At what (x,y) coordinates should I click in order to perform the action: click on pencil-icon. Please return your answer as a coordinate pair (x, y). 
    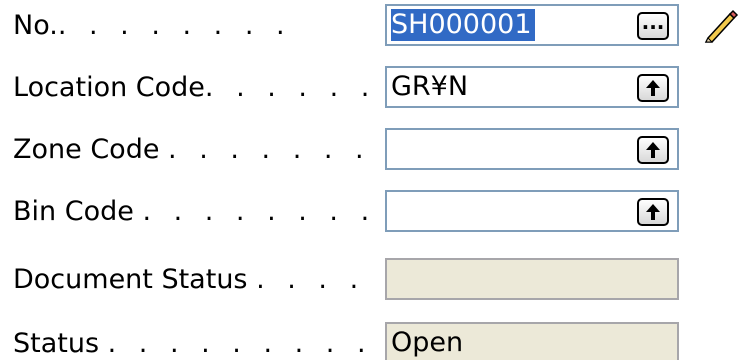
    Looking at the image, I should click on (720, 24).